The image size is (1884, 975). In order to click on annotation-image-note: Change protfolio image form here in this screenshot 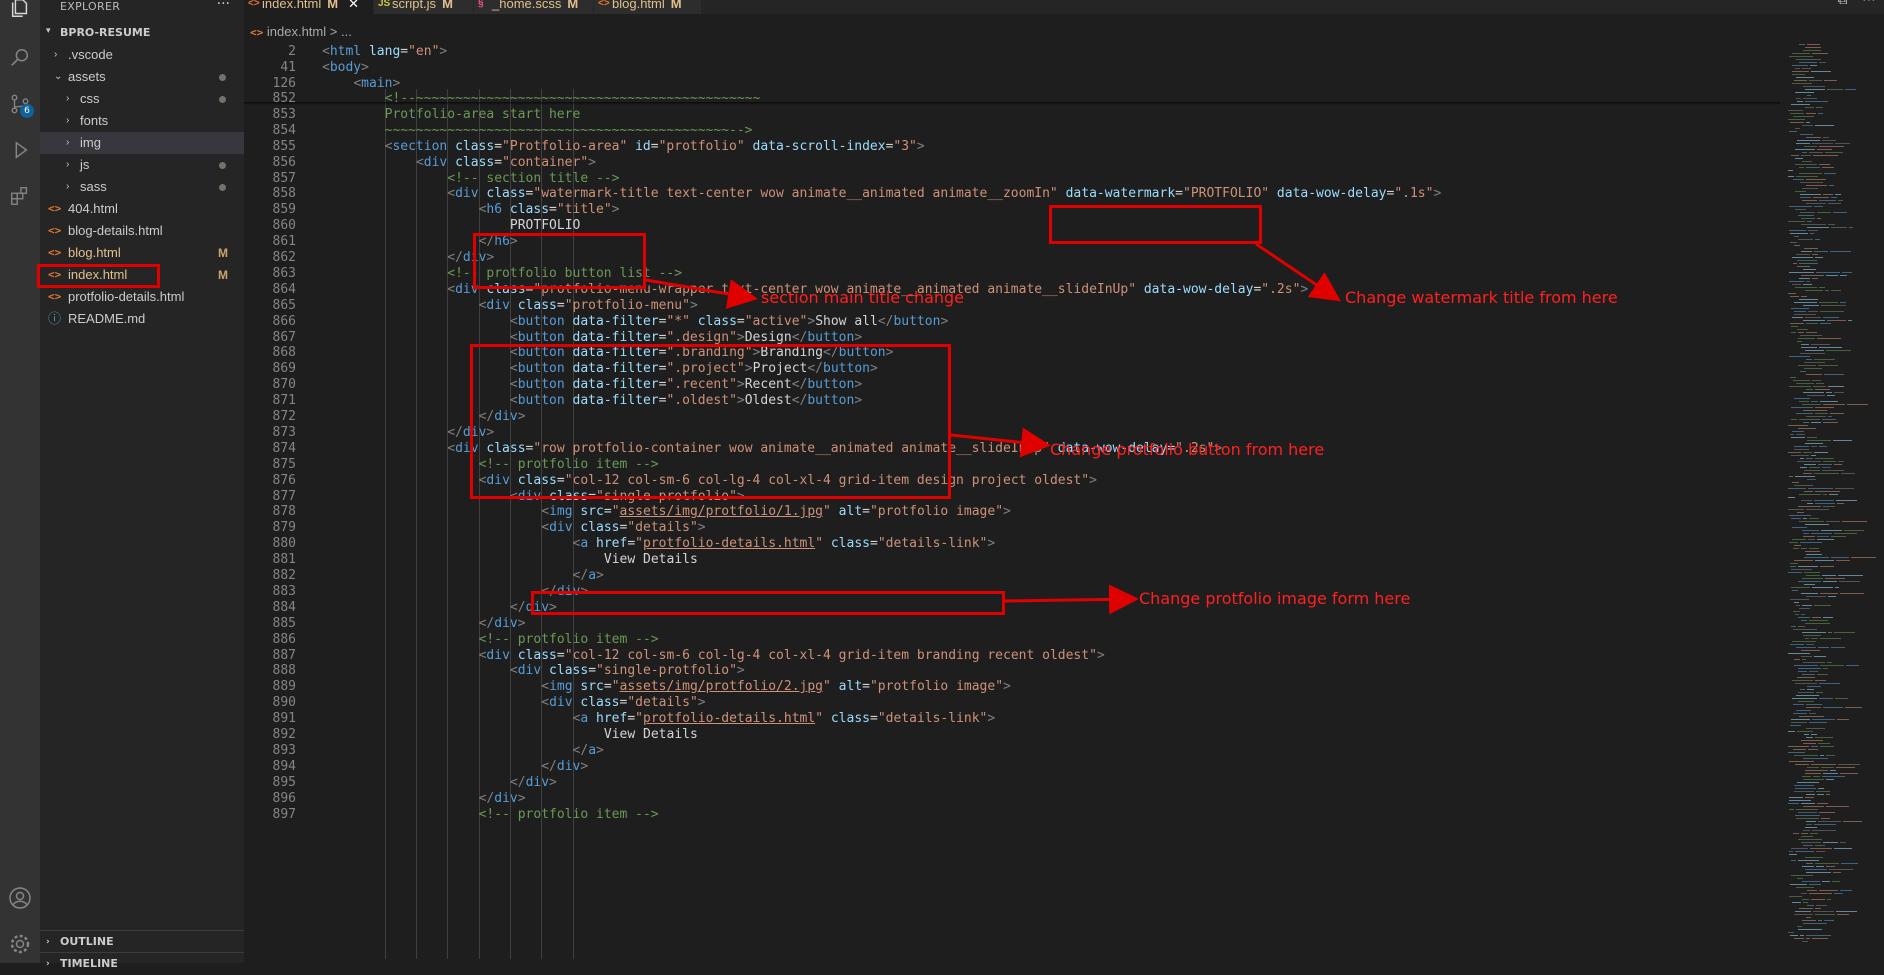, I will do `click(1275, 598)`.